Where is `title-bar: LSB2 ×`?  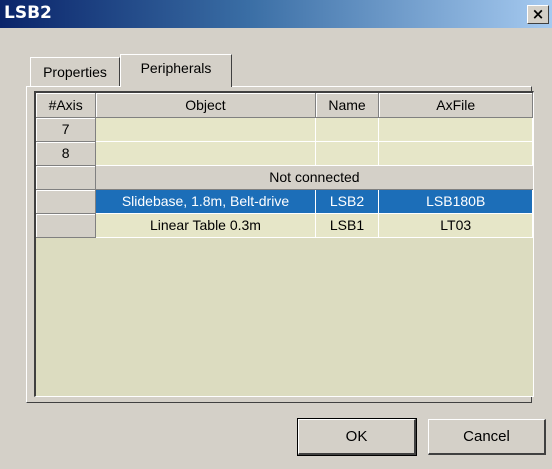 title-bar: LSB2 × is located at coordinates (276, 14).